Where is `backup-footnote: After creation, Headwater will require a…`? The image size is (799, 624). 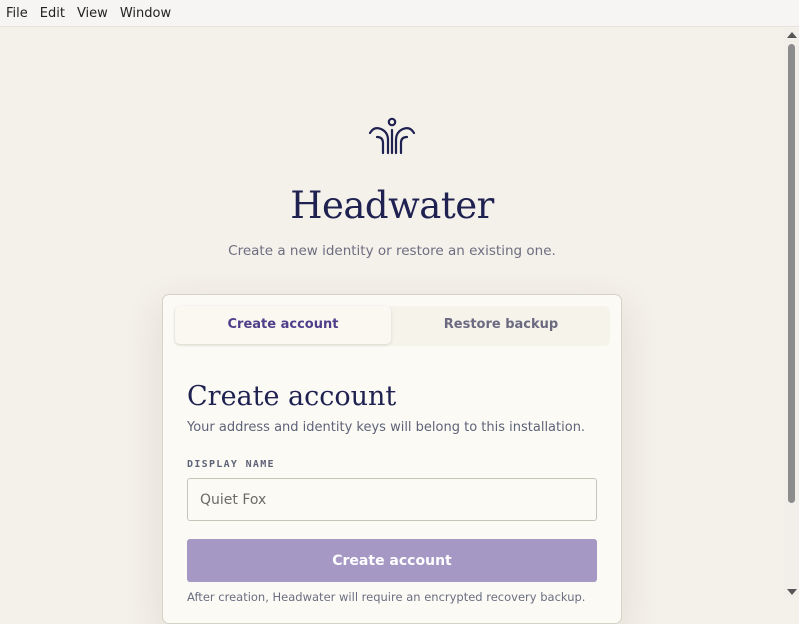
backup-footnote: After creation, Headwater will require a… is located at coordinates (386, 597).